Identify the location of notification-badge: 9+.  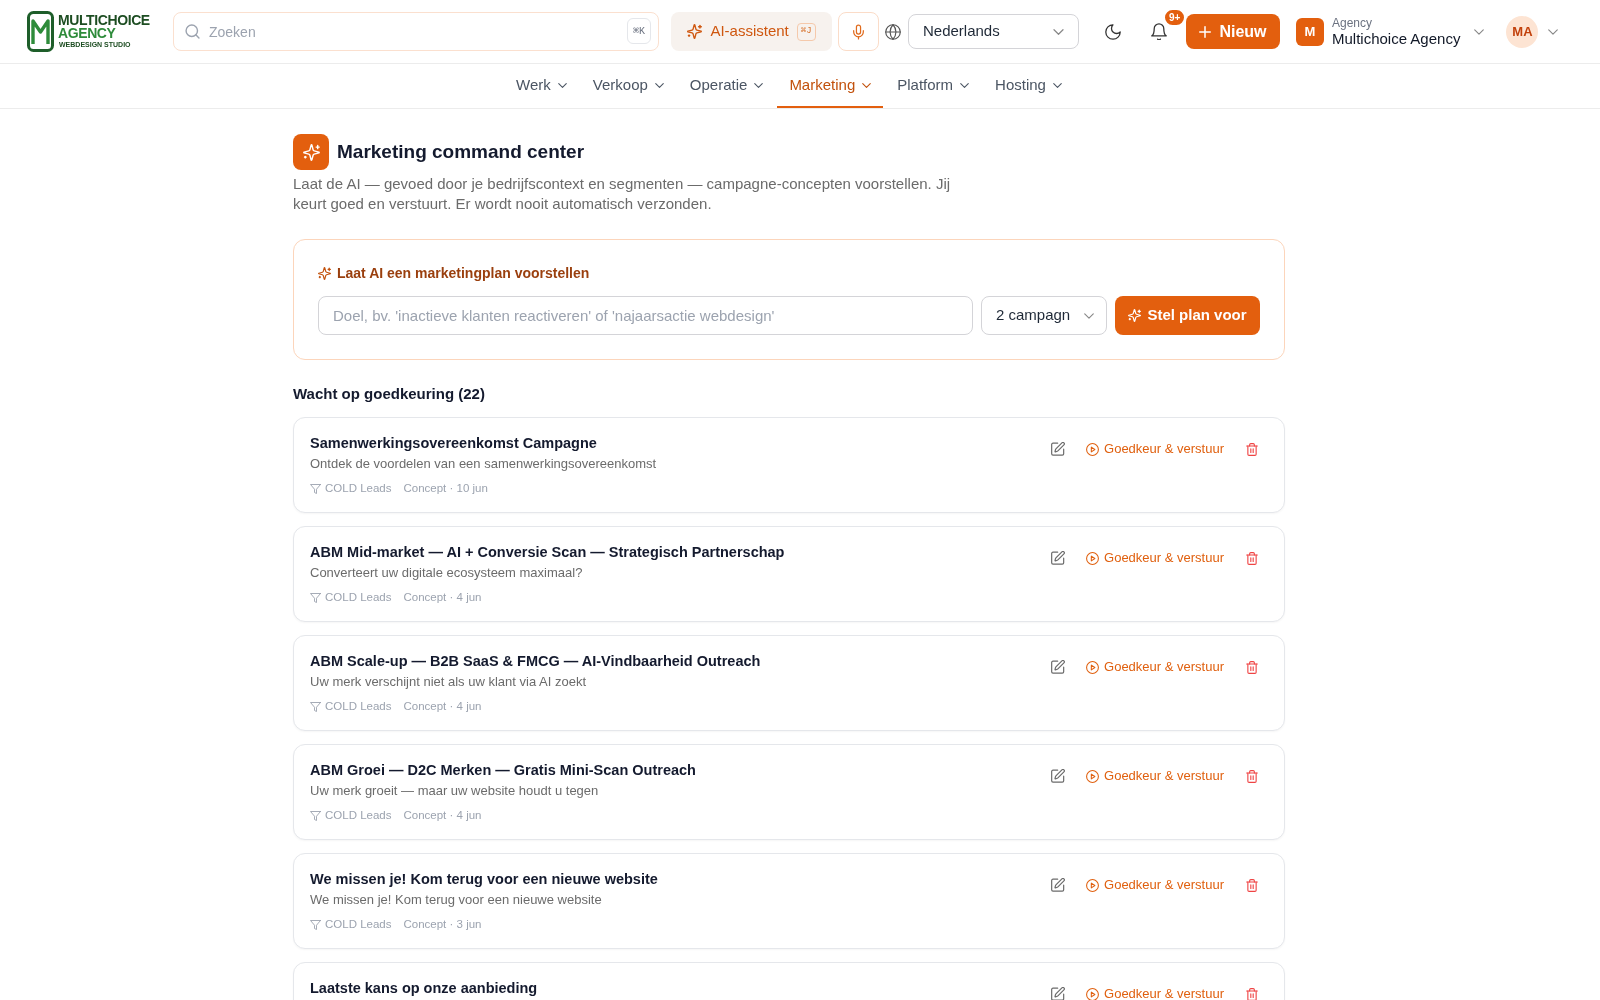
(1175, 17).